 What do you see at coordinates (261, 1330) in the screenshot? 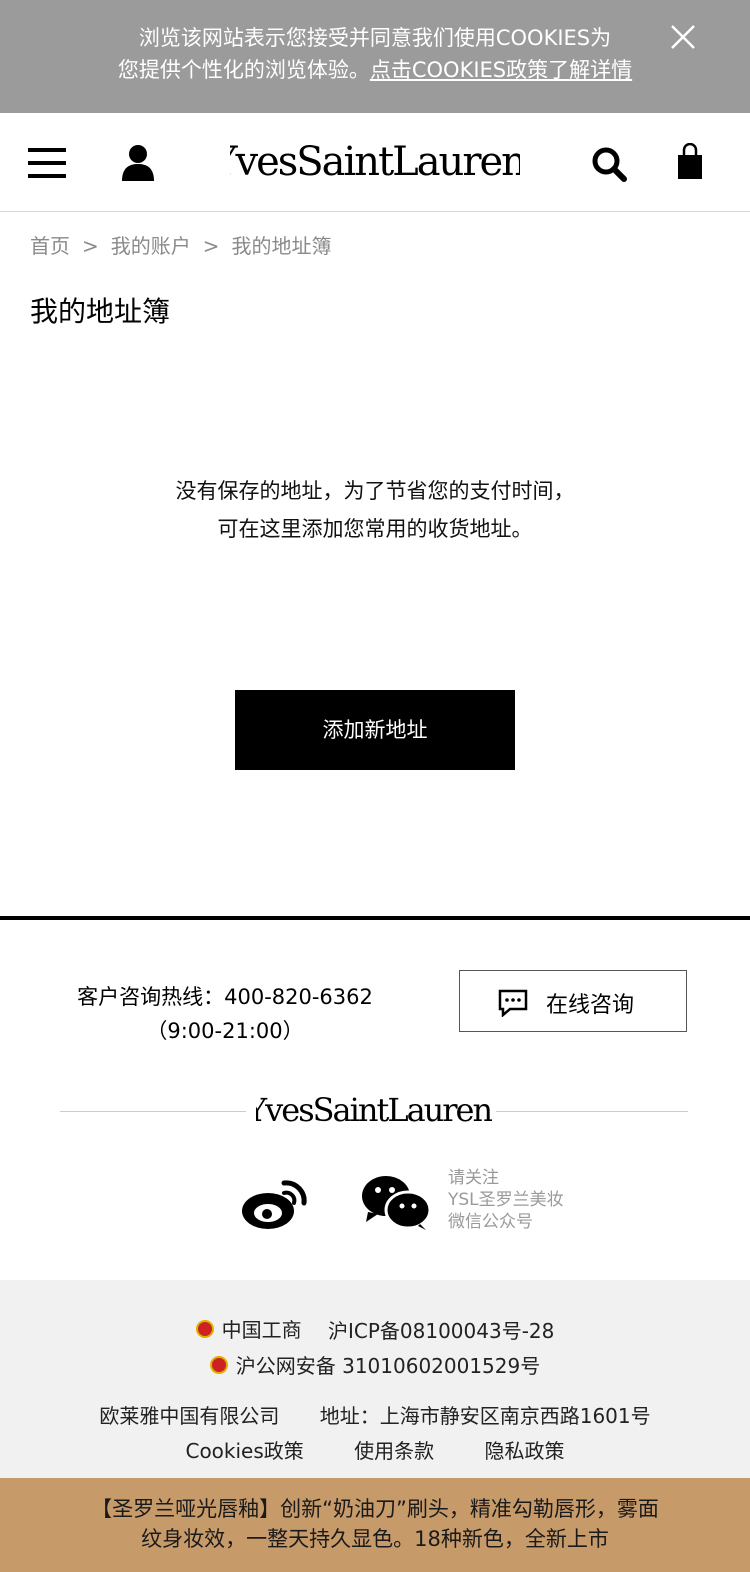
I see `icp-org-label: 中国工商` at bounding box center [261, 1330].